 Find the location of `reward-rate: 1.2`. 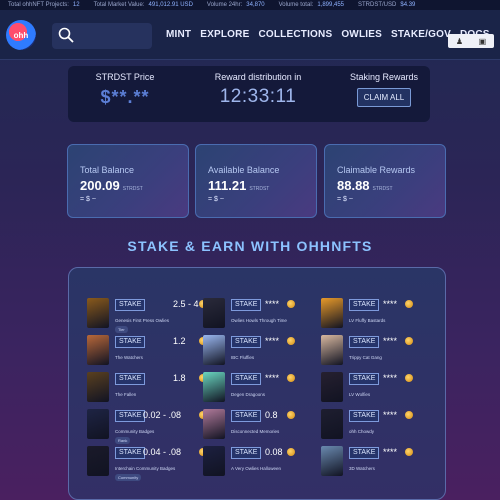

reward-rate: 1.2 is located at coordinates (179, 341).